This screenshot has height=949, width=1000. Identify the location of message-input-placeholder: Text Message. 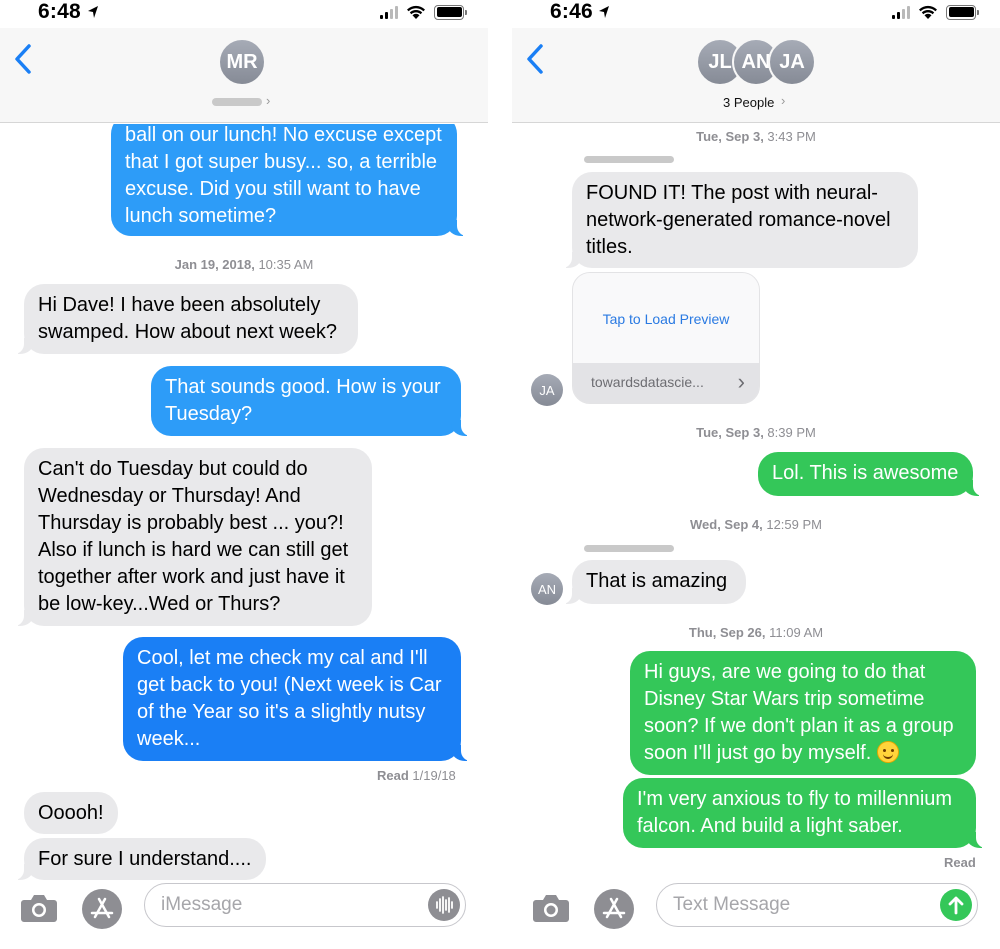
(732, 904).